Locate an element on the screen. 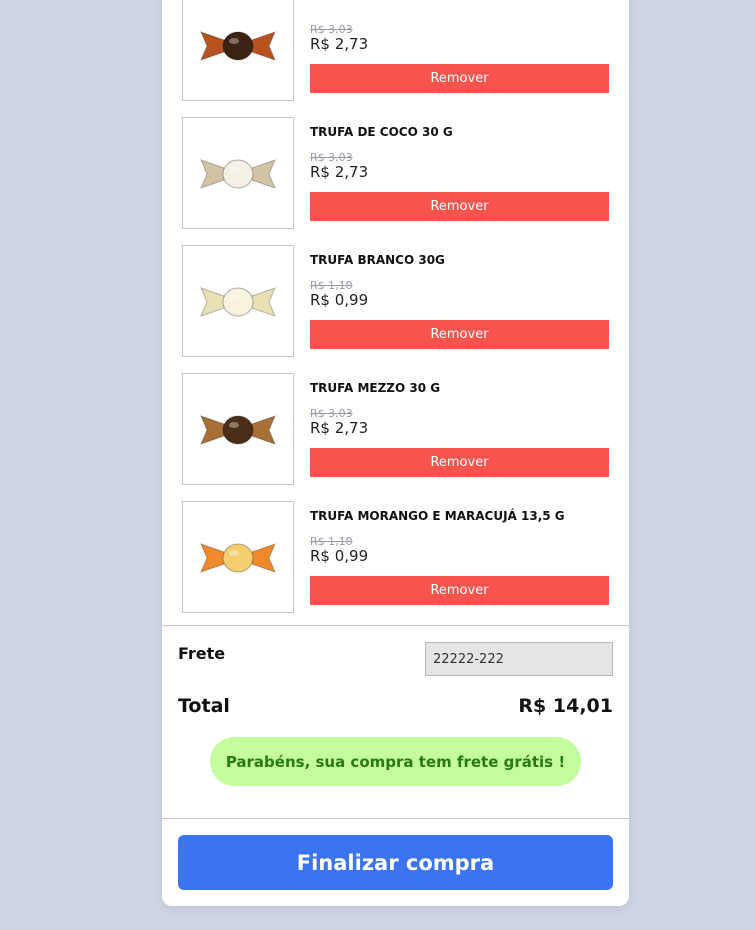 This screenshot has height=930, width=755. coconut-truffle-icon is located at coordinates (238, 174).